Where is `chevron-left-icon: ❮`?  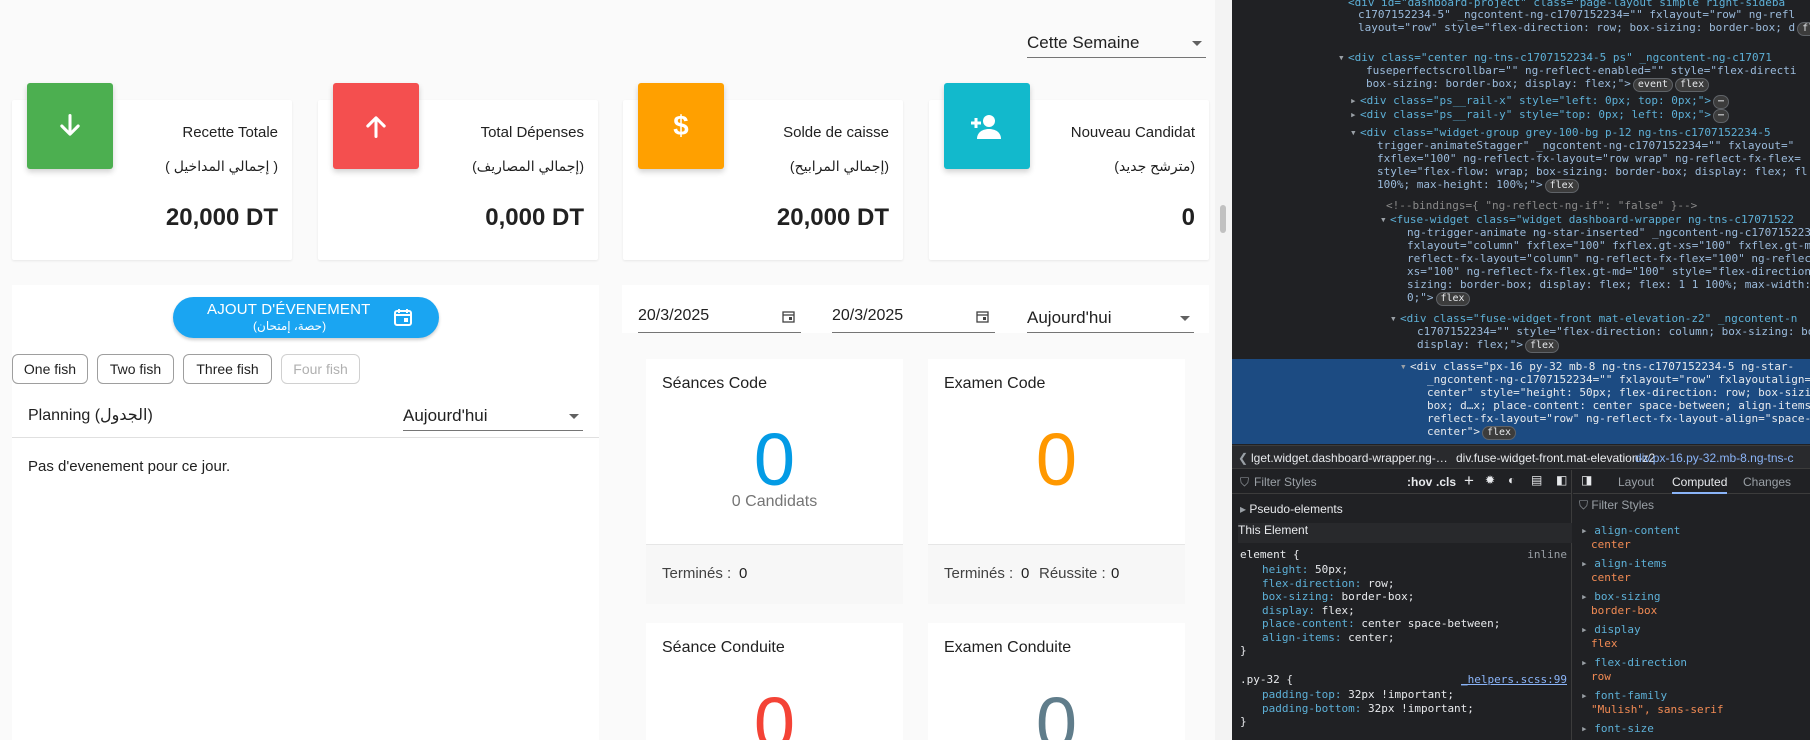
chevron-left-icon: ❮ is located at coordinates (1243, 458).